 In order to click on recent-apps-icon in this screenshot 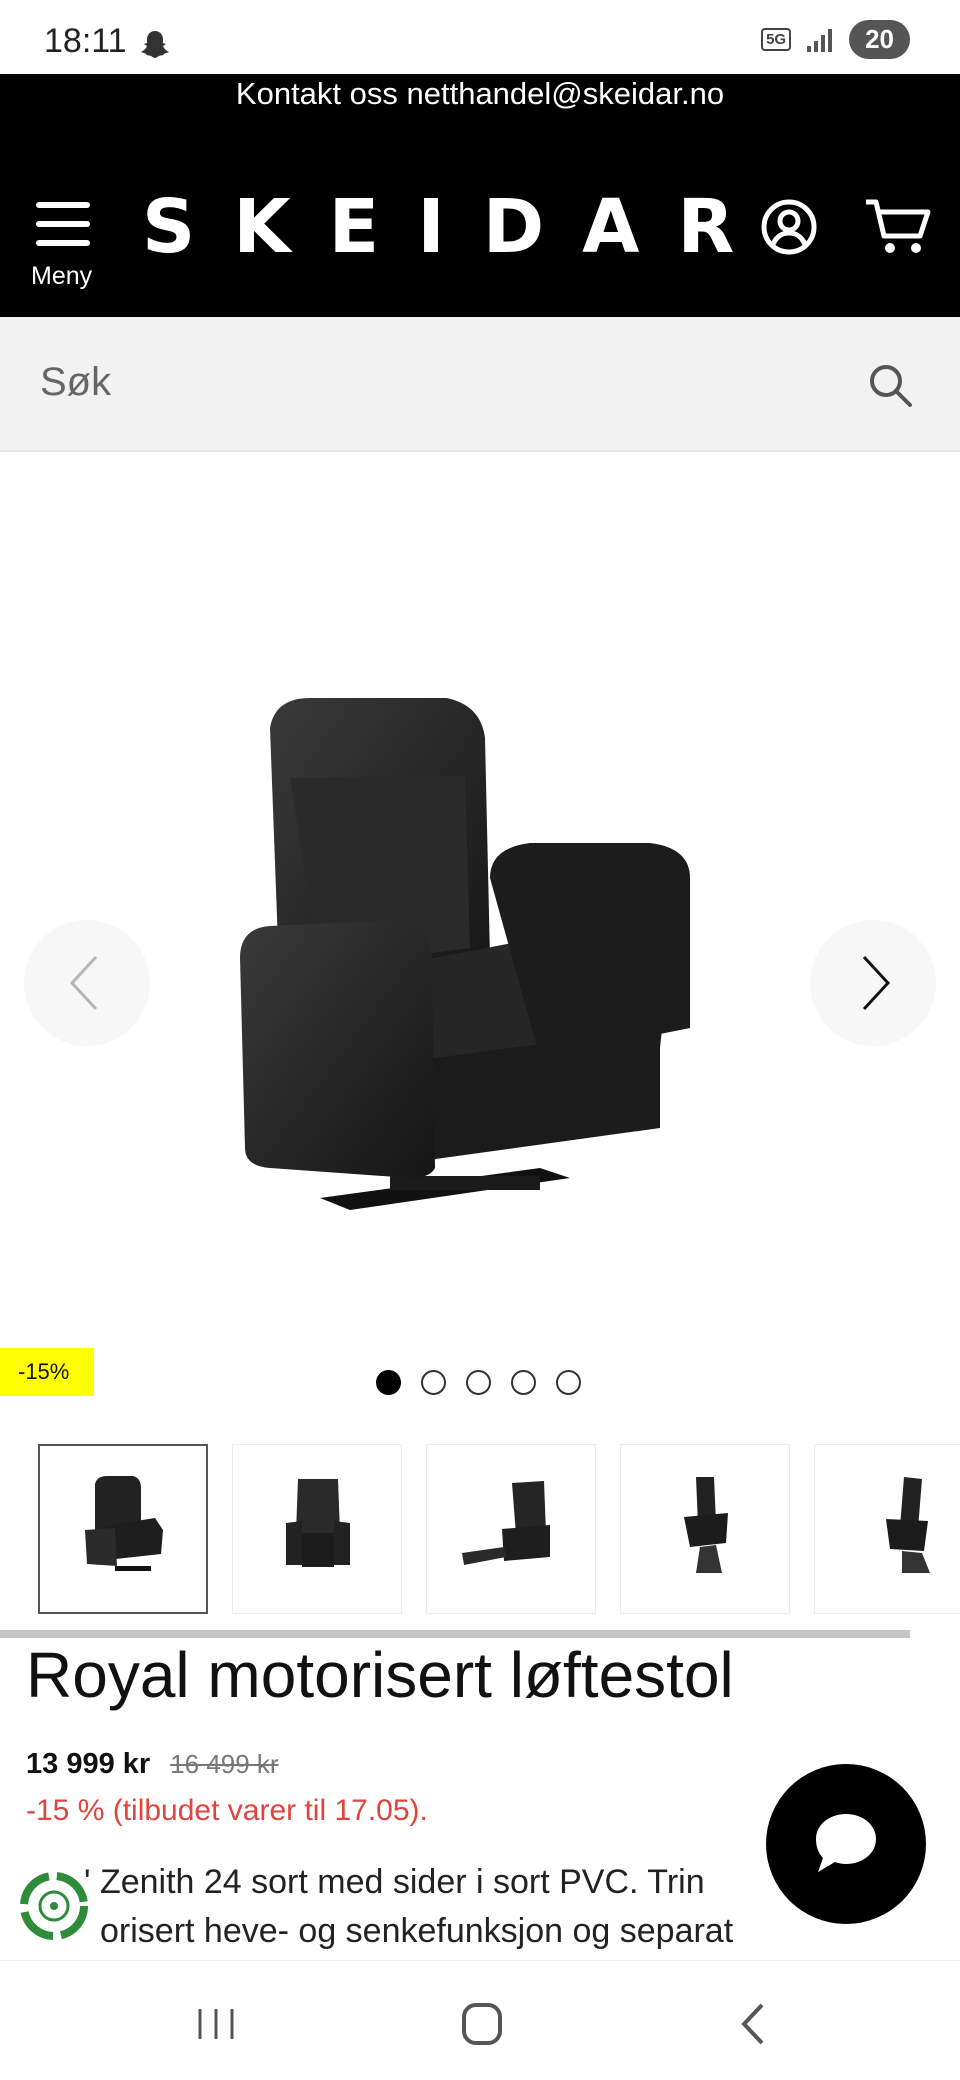, I will do `click(216, 2024)`.